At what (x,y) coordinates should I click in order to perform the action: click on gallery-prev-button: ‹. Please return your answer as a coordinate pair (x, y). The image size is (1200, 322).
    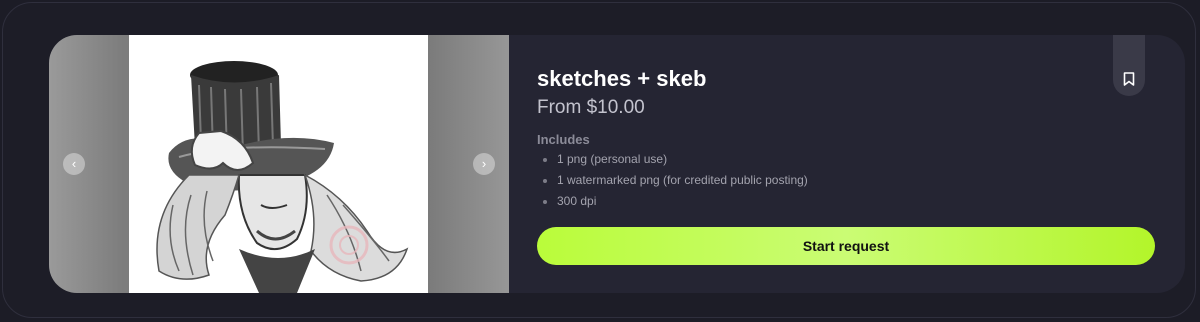
    Looking at the image, I should click on (74, 164).